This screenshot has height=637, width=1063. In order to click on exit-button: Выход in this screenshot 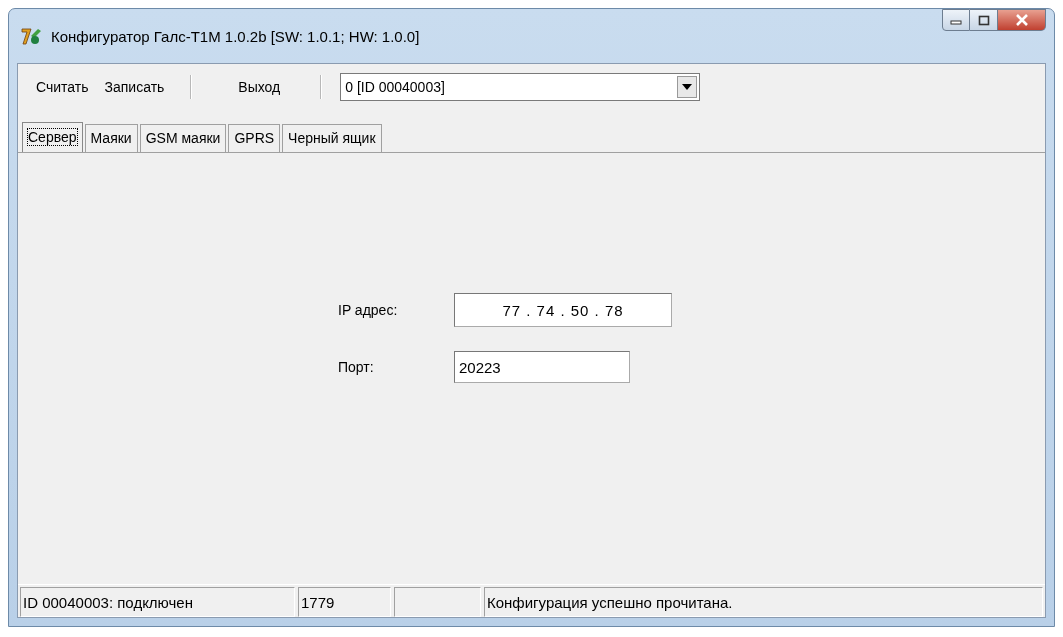, I will do `click(259, 87)`.